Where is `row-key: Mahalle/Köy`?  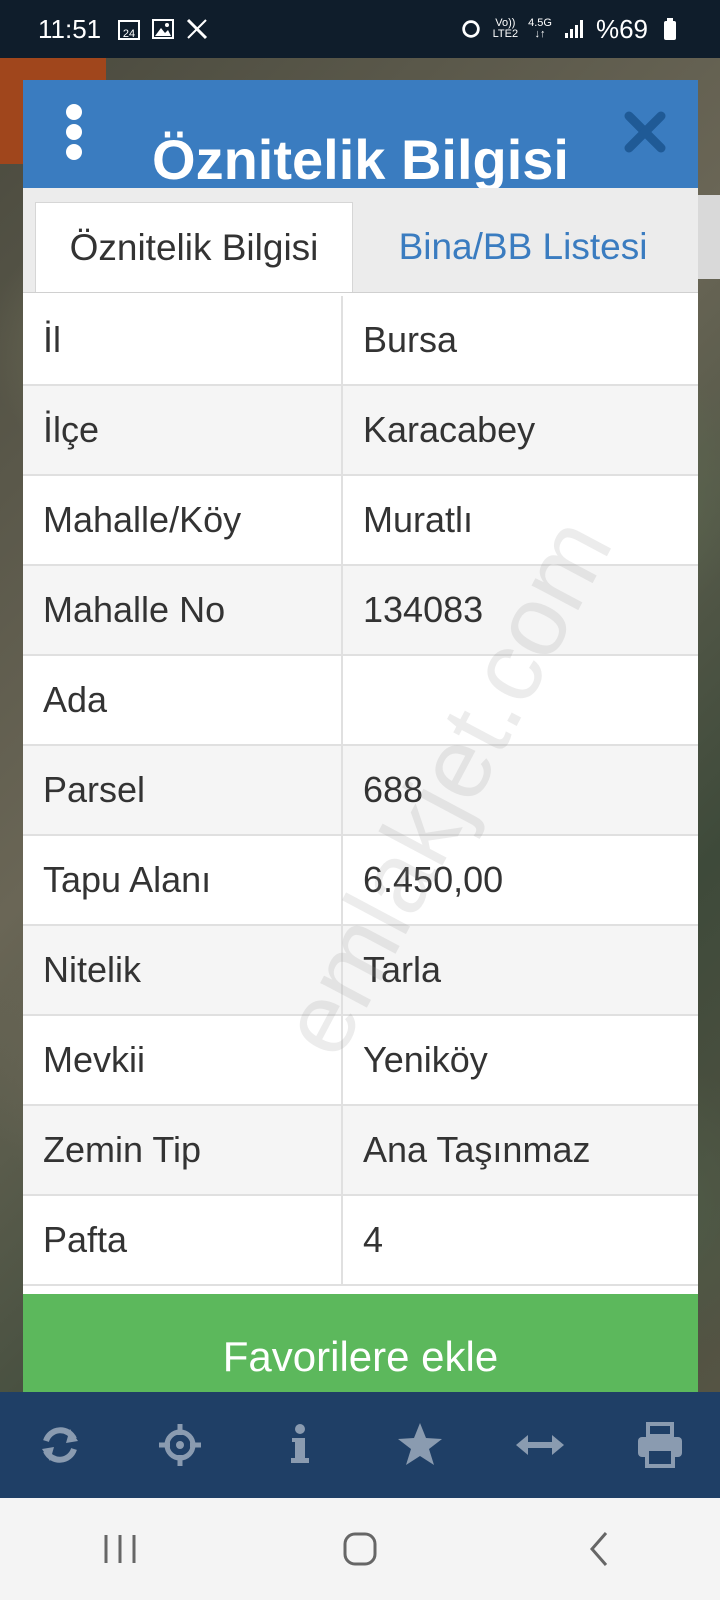
row-key: Mahalle/Köy is located at coordinates (183, 520).